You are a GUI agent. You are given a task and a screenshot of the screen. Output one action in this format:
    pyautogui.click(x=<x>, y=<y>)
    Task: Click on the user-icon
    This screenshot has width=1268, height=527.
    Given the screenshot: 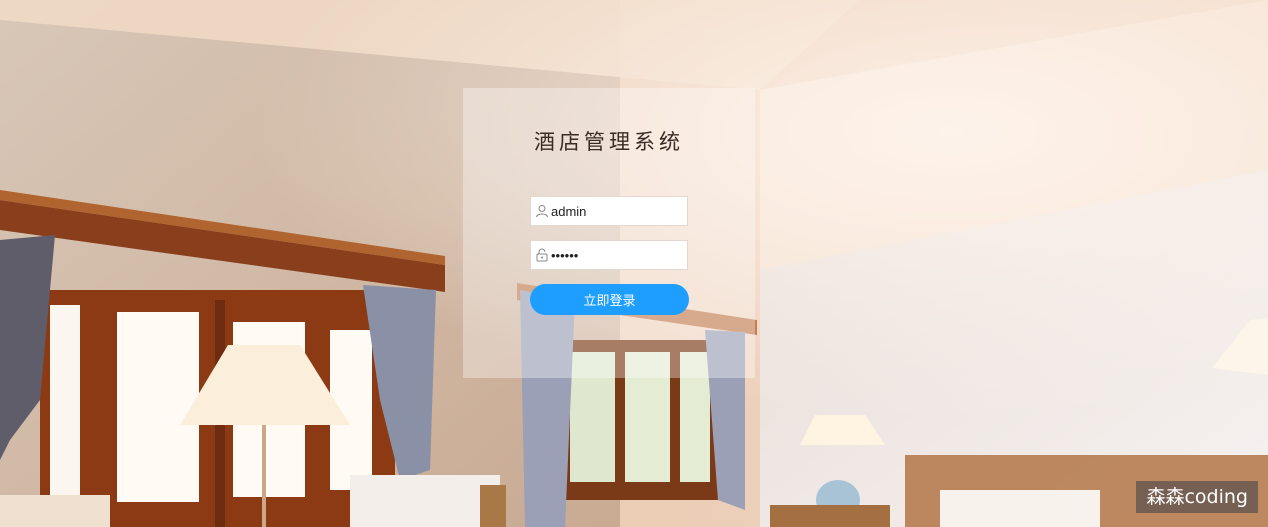 What is the action you would take?
    pyautogui.click(x=542, y=211)
    